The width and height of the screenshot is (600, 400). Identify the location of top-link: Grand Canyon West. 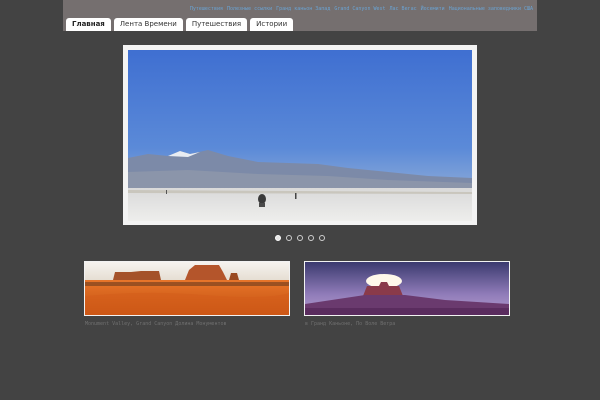
(359, 9).